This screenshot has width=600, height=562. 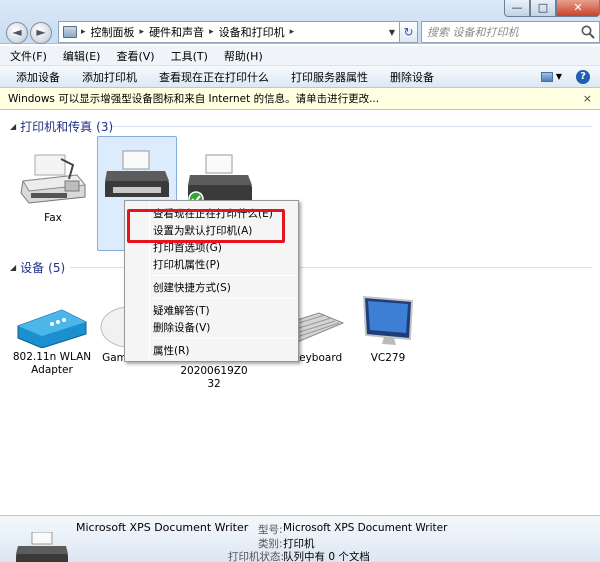 I want to click on add-device-button: 添加设备, so click(x=34, y=77).